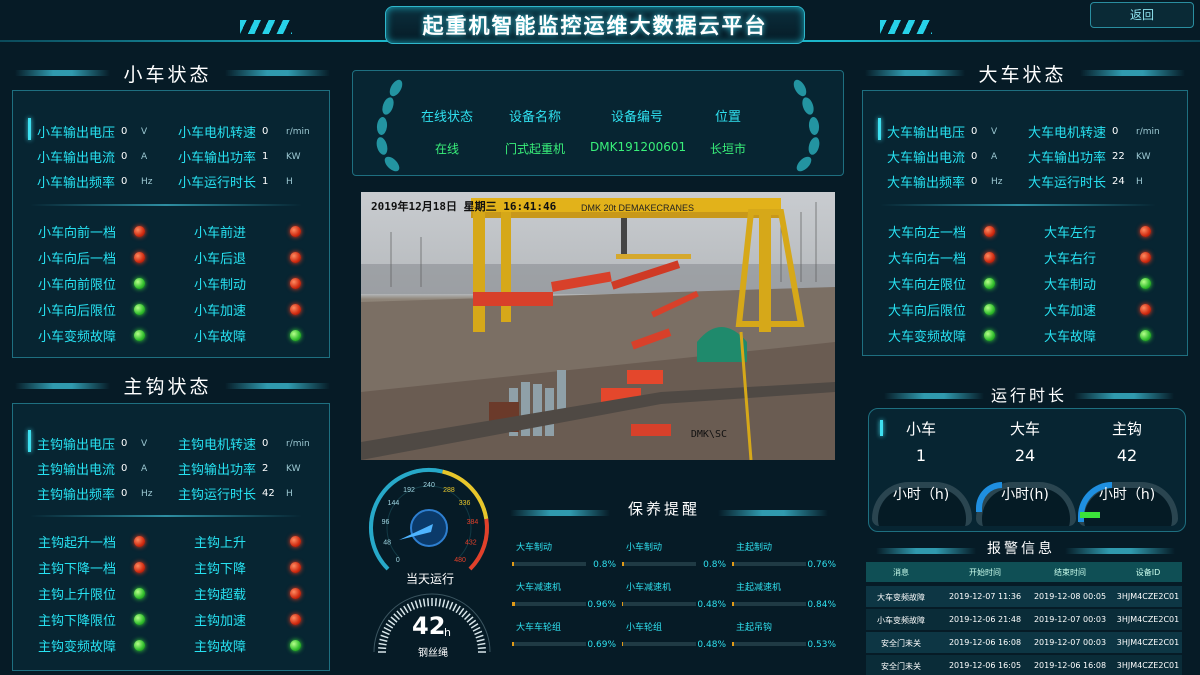  Describe the element at coordinates (663, 509) in the screenshot. I see `maintenance-title: 保养提醒` at that location.